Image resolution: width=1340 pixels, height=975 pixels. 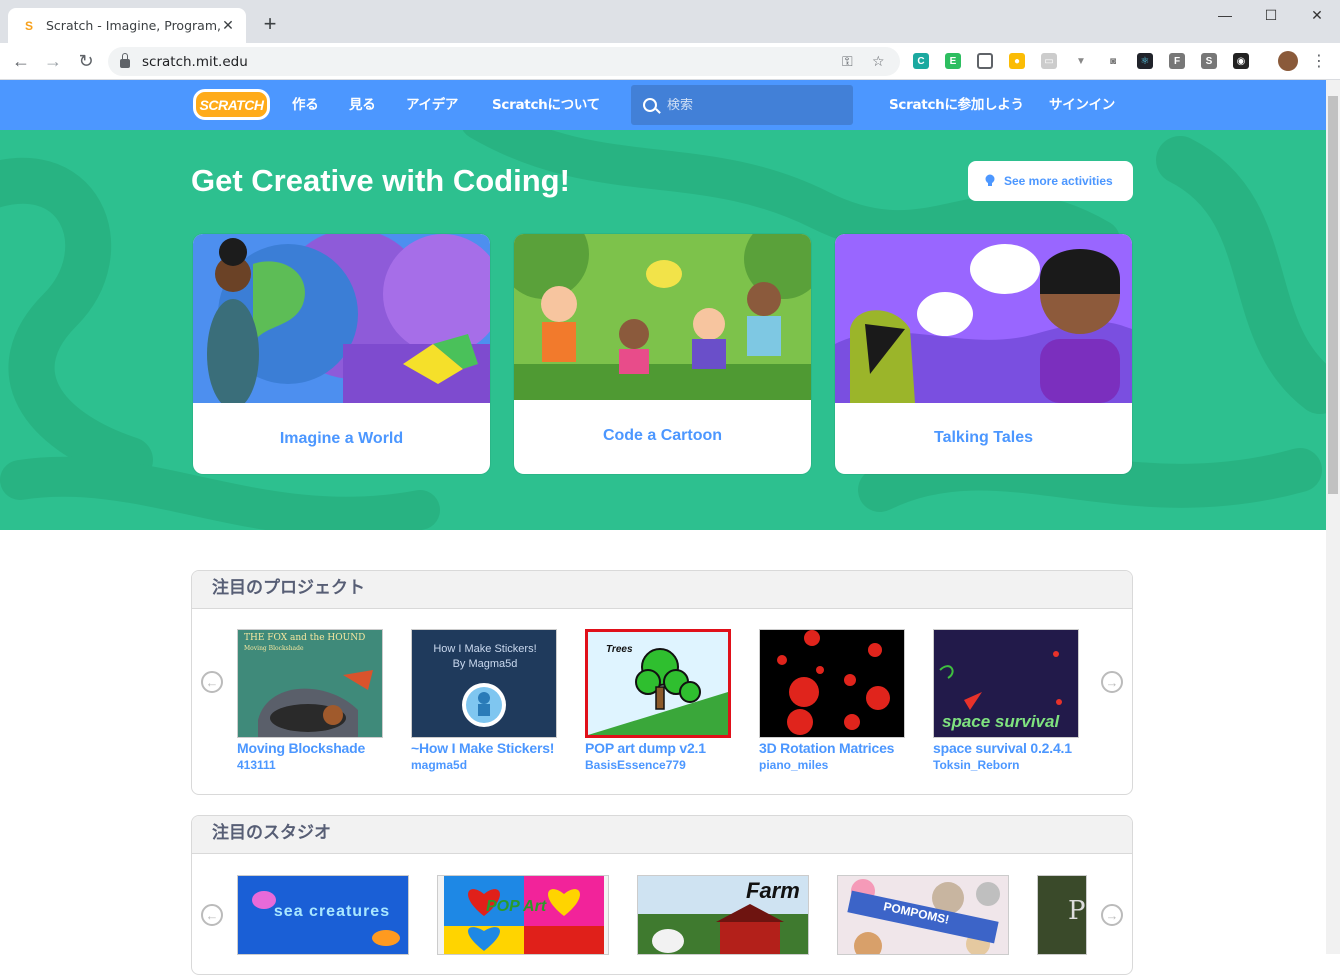 I want to click on activity-card-label: Imagine a World, so click(x=341, y=438).